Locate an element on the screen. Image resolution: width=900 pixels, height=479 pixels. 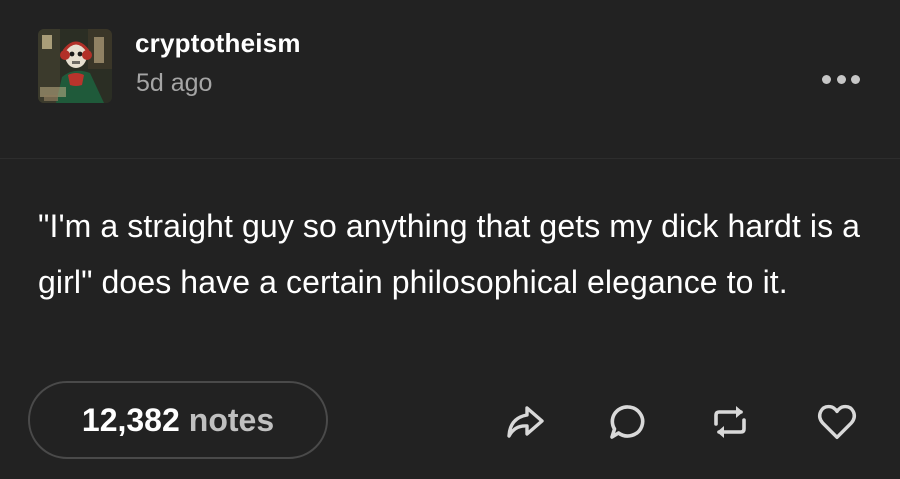
more-icon is located at coordinates (841, 79).